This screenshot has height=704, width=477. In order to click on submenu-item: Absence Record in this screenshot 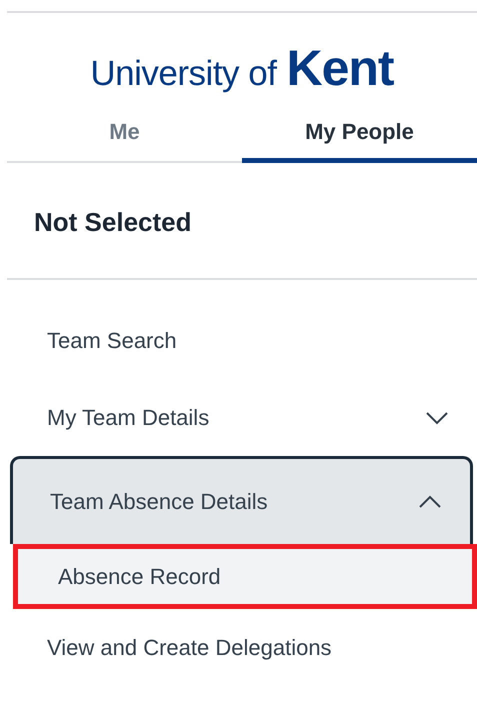, I will do `click(245, 576)`.